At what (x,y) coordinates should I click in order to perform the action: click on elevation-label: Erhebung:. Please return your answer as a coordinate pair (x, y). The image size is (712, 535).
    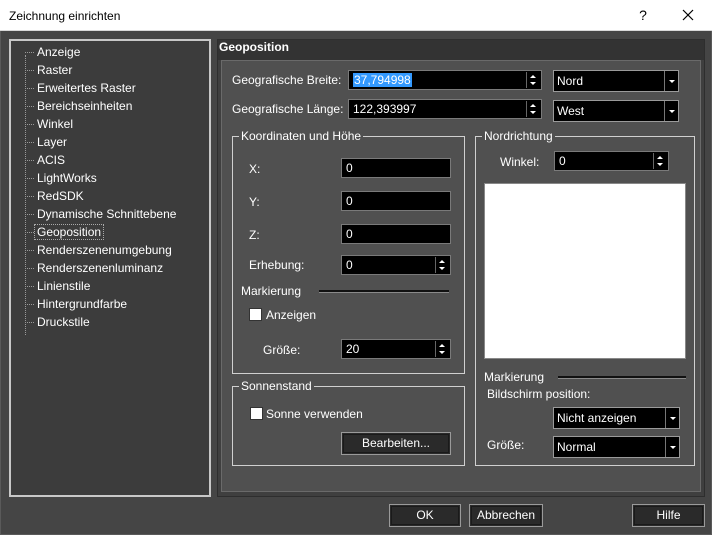
    Looking at the image, I should click on (277, 265).